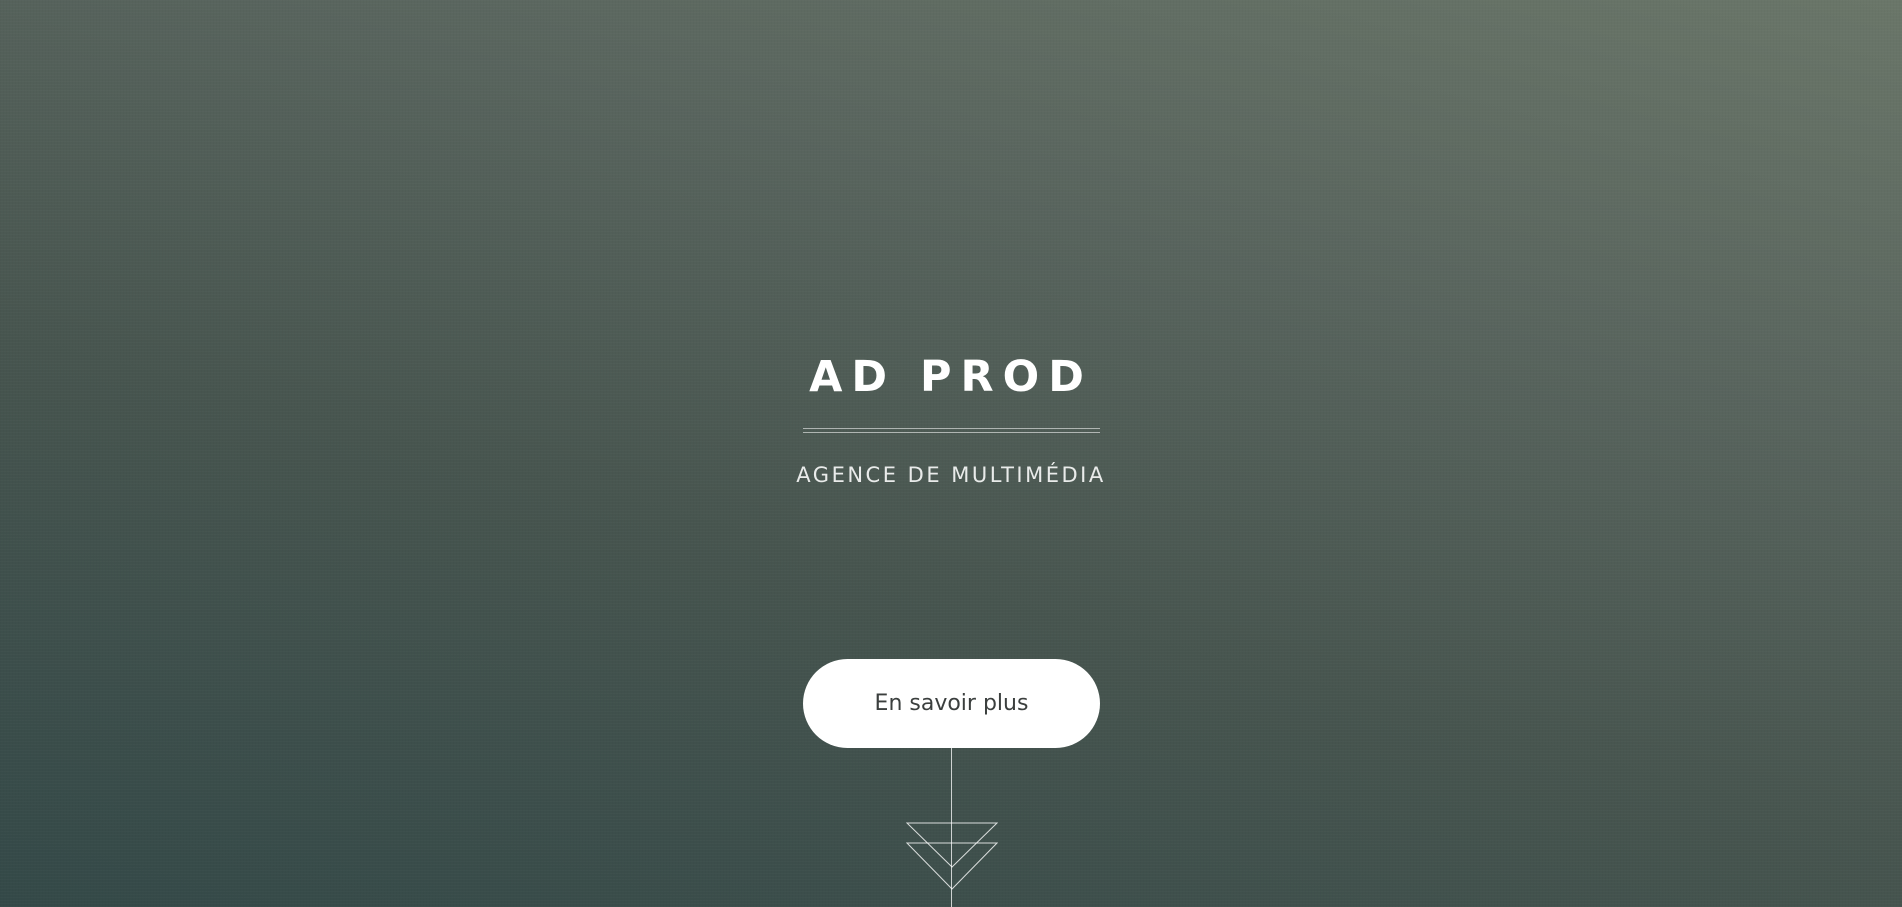 This screenshot has height=907, width=1902. Describe the element at coordinates (951, 475) in the screenshot. I see `page-subtitle: AGENCE DE MULTIMÉDIA` at that location.